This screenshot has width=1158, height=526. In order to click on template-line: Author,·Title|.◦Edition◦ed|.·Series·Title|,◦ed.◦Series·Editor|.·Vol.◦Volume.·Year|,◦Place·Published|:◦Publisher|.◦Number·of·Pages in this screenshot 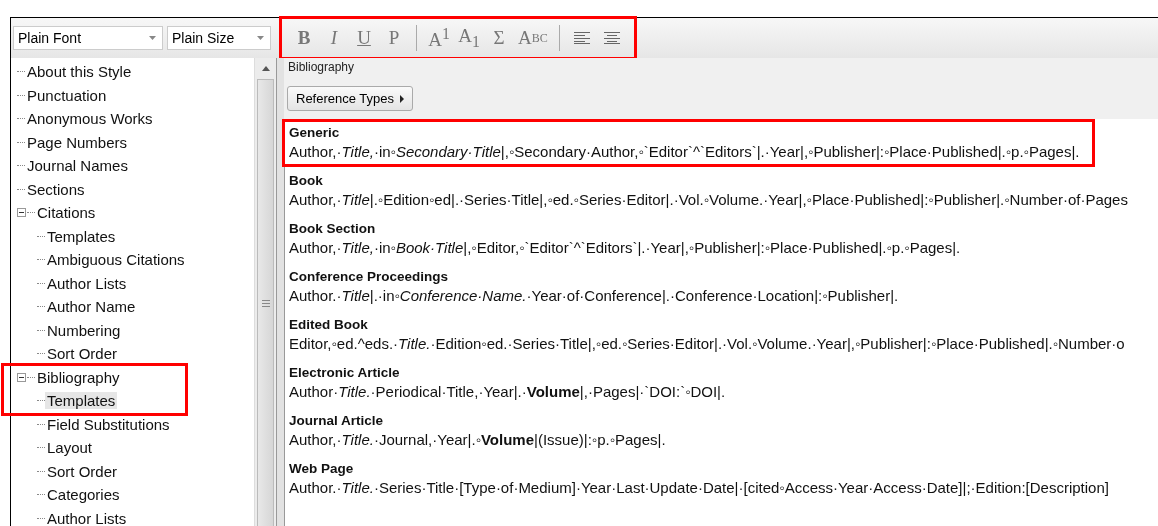, I will do `click(708, 199)`.